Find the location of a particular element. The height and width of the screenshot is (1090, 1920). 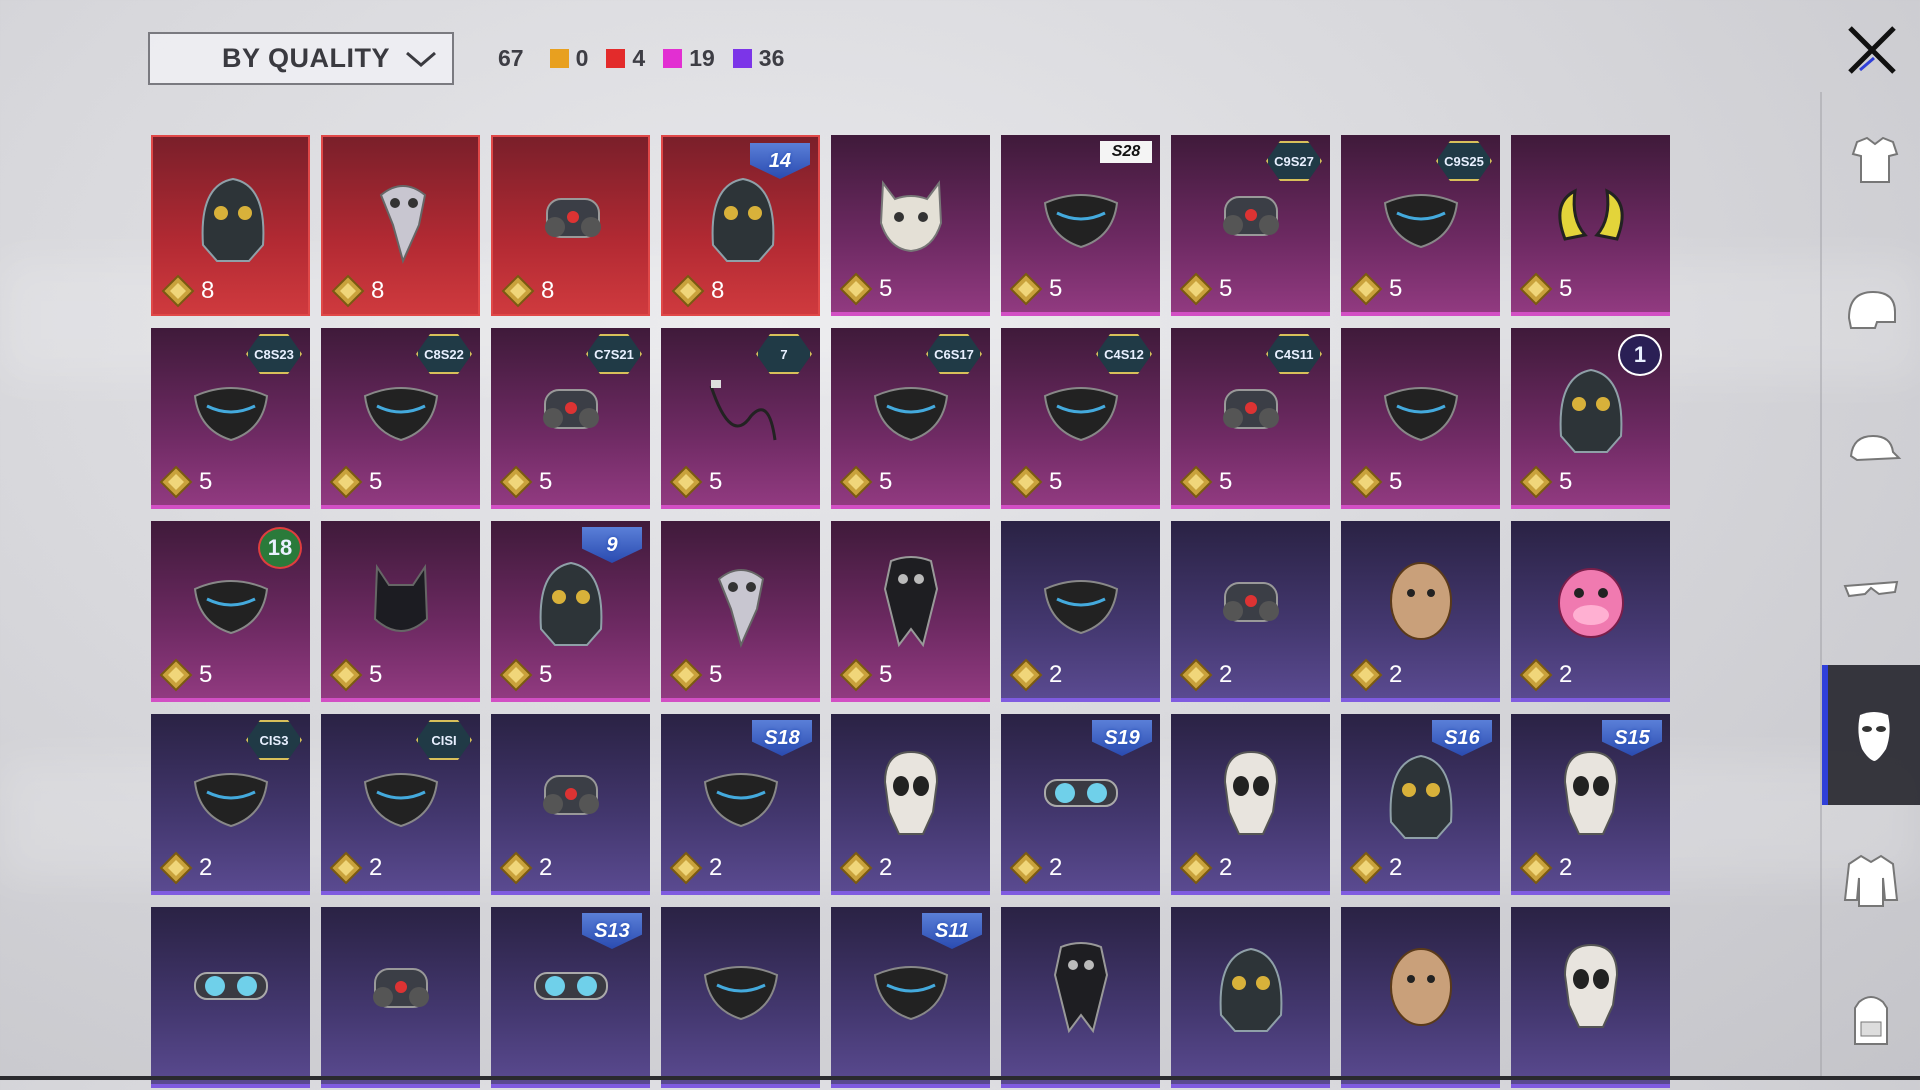

inventory-item-card: CISI 2 is located at coordinates (400, 804).